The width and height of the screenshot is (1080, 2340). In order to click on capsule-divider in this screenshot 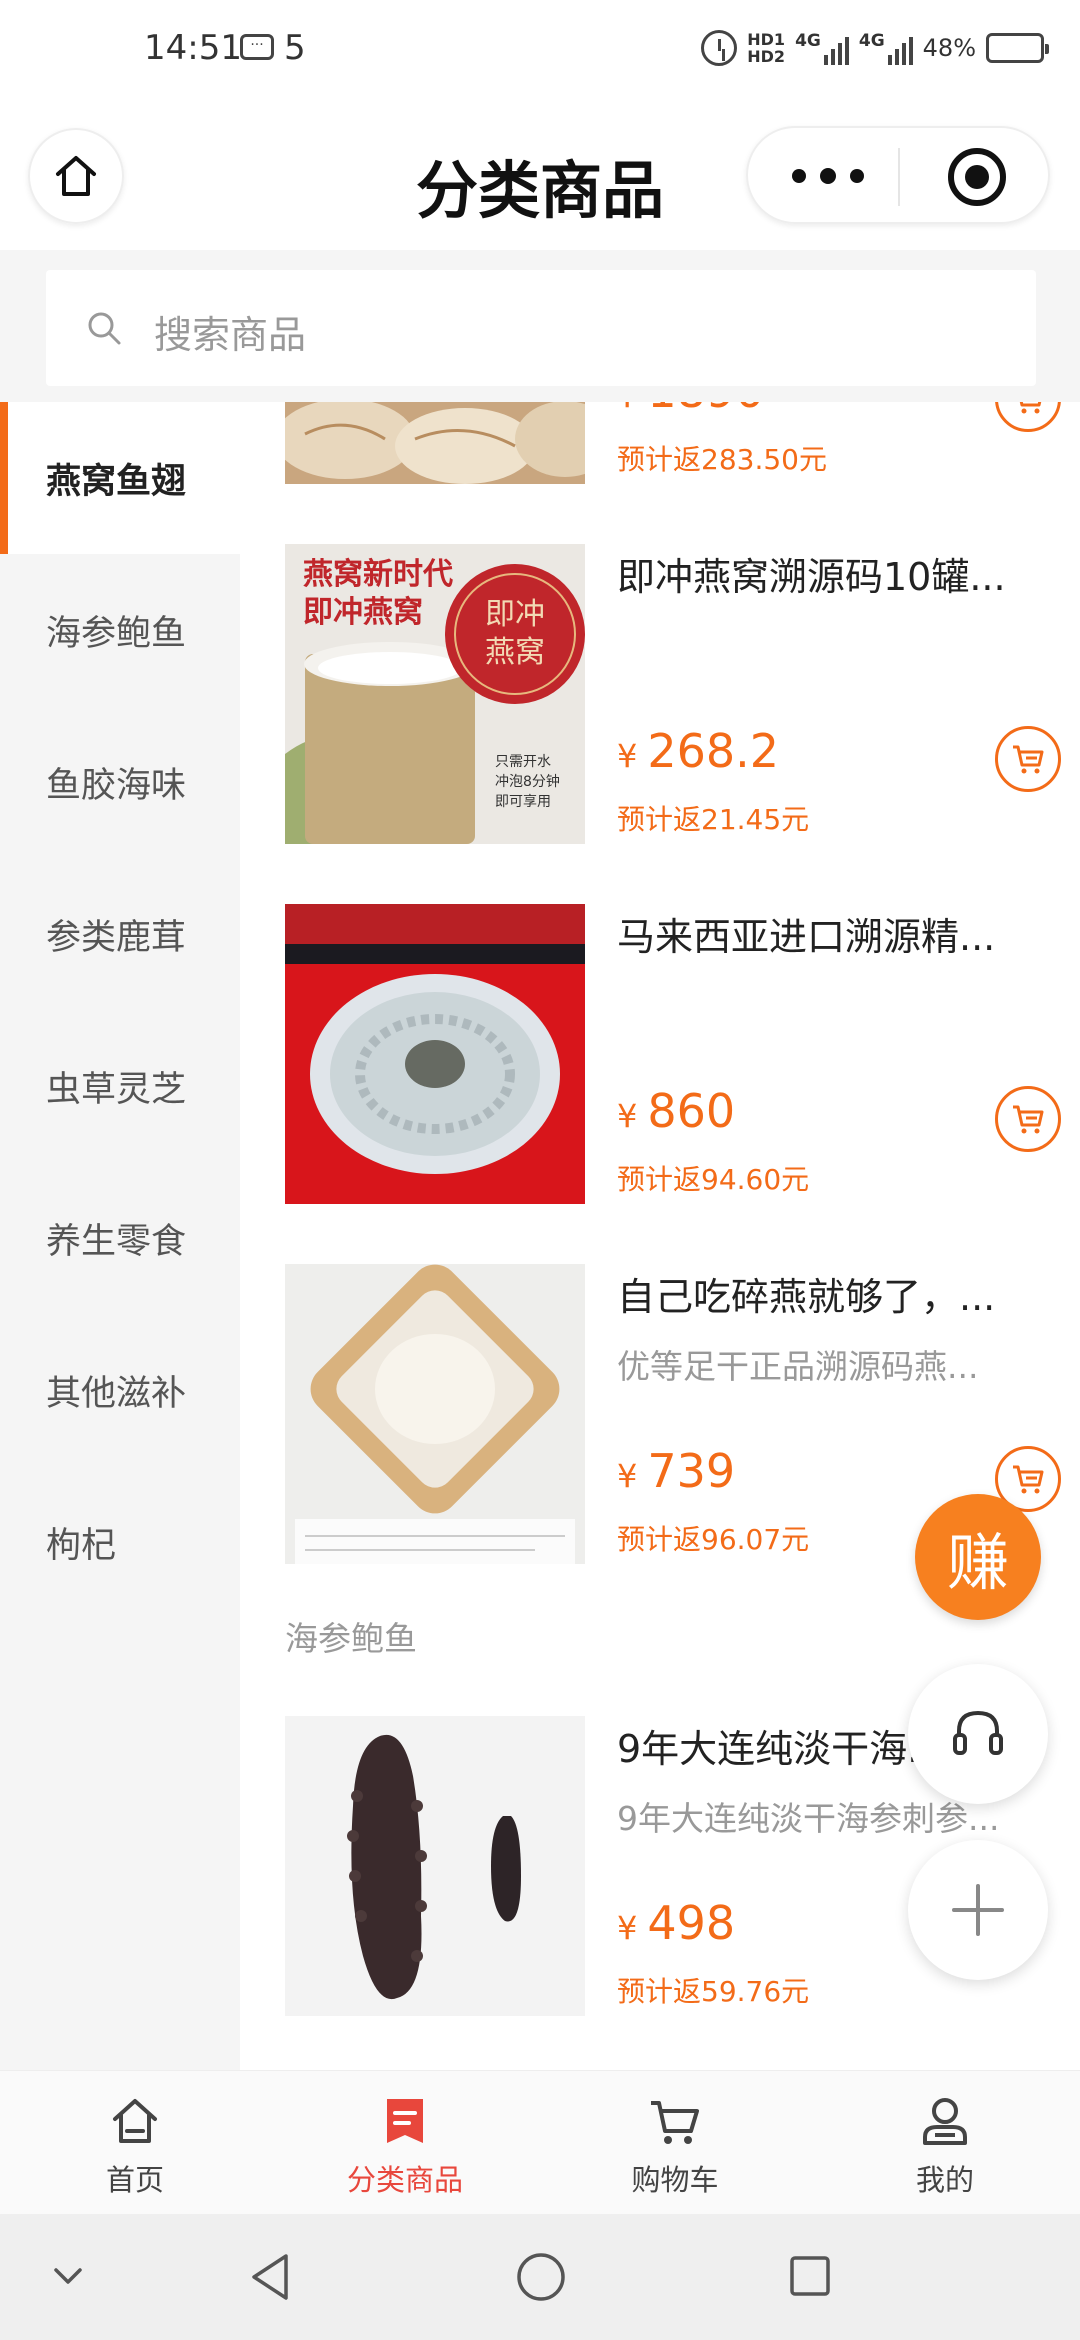, I will do `click(899, 177)`.